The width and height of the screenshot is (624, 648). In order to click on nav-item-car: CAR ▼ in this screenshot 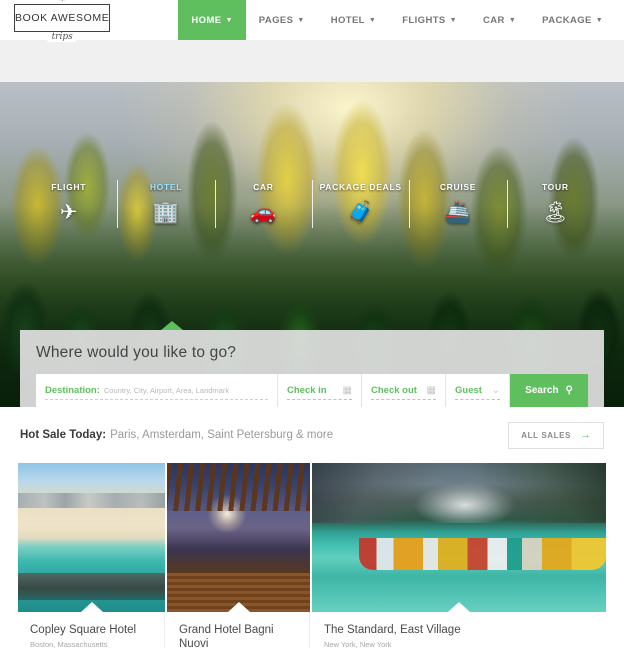, I will do `click(499, 20)`.